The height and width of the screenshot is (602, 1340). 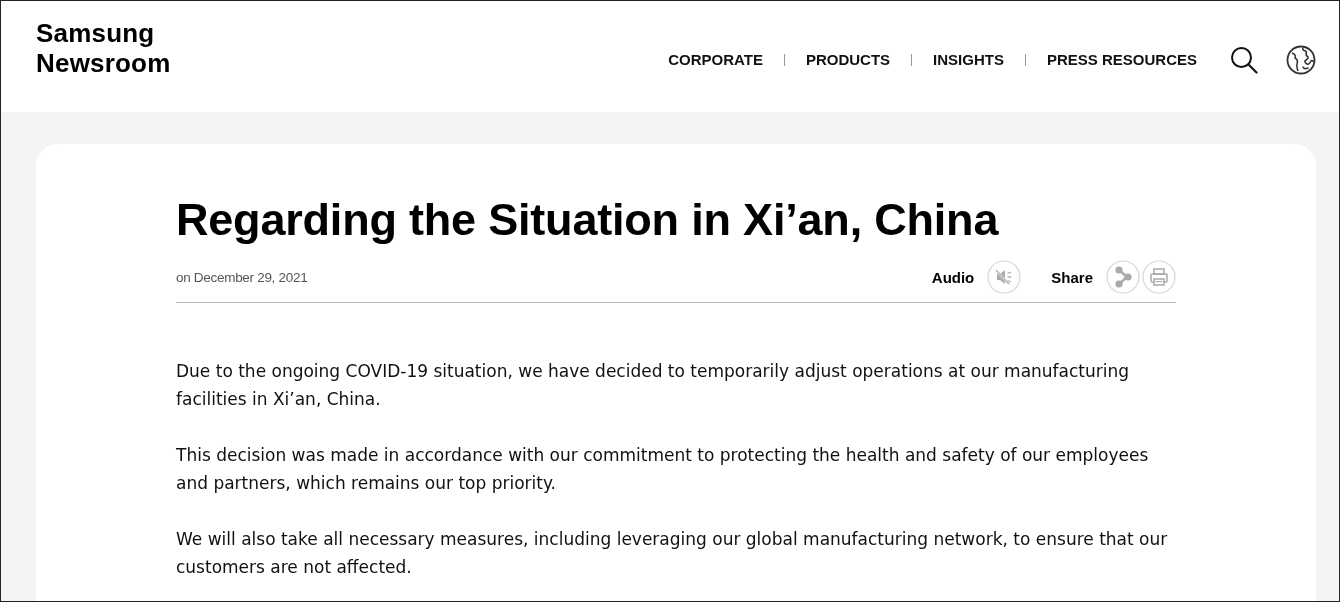 I want to click on article-title: Regarding the Situation in Xi’an, China, so click(x=588, y=220).